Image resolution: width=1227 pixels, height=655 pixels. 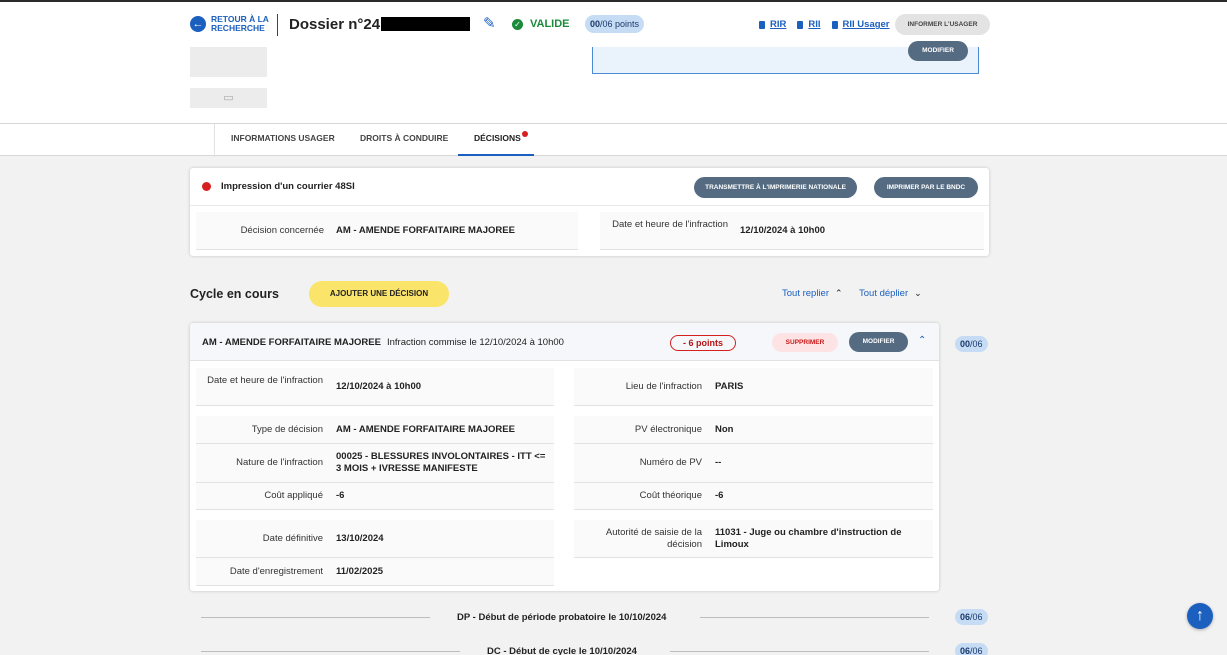 I want to click on photo-placeholder, so click(x=228, y=62).